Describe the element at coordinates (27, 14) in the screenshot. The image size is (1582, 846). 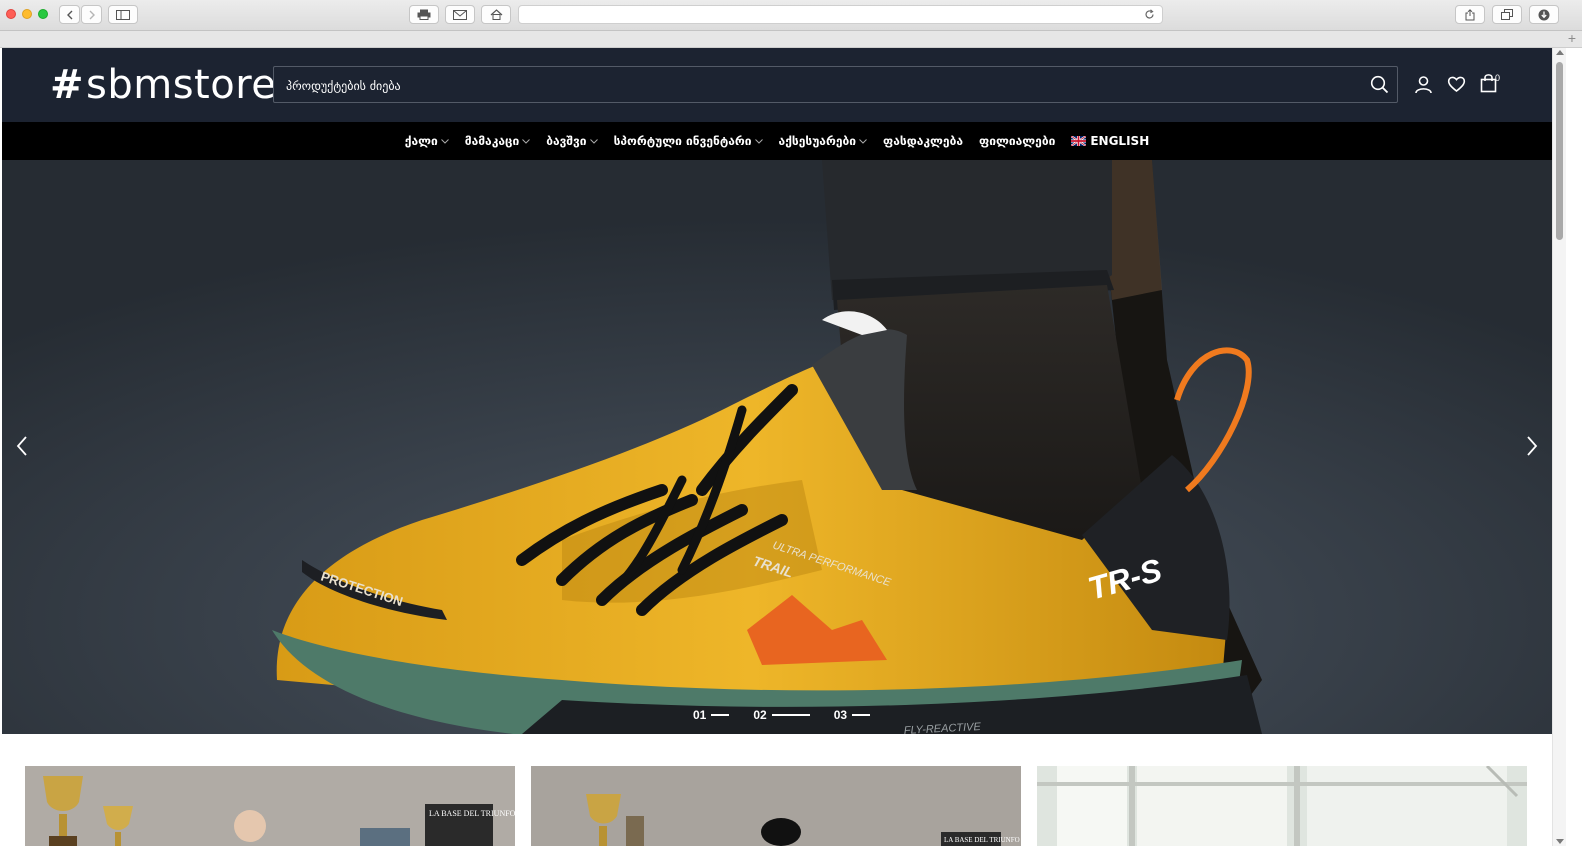
I see `minimize-window-button` at that location.